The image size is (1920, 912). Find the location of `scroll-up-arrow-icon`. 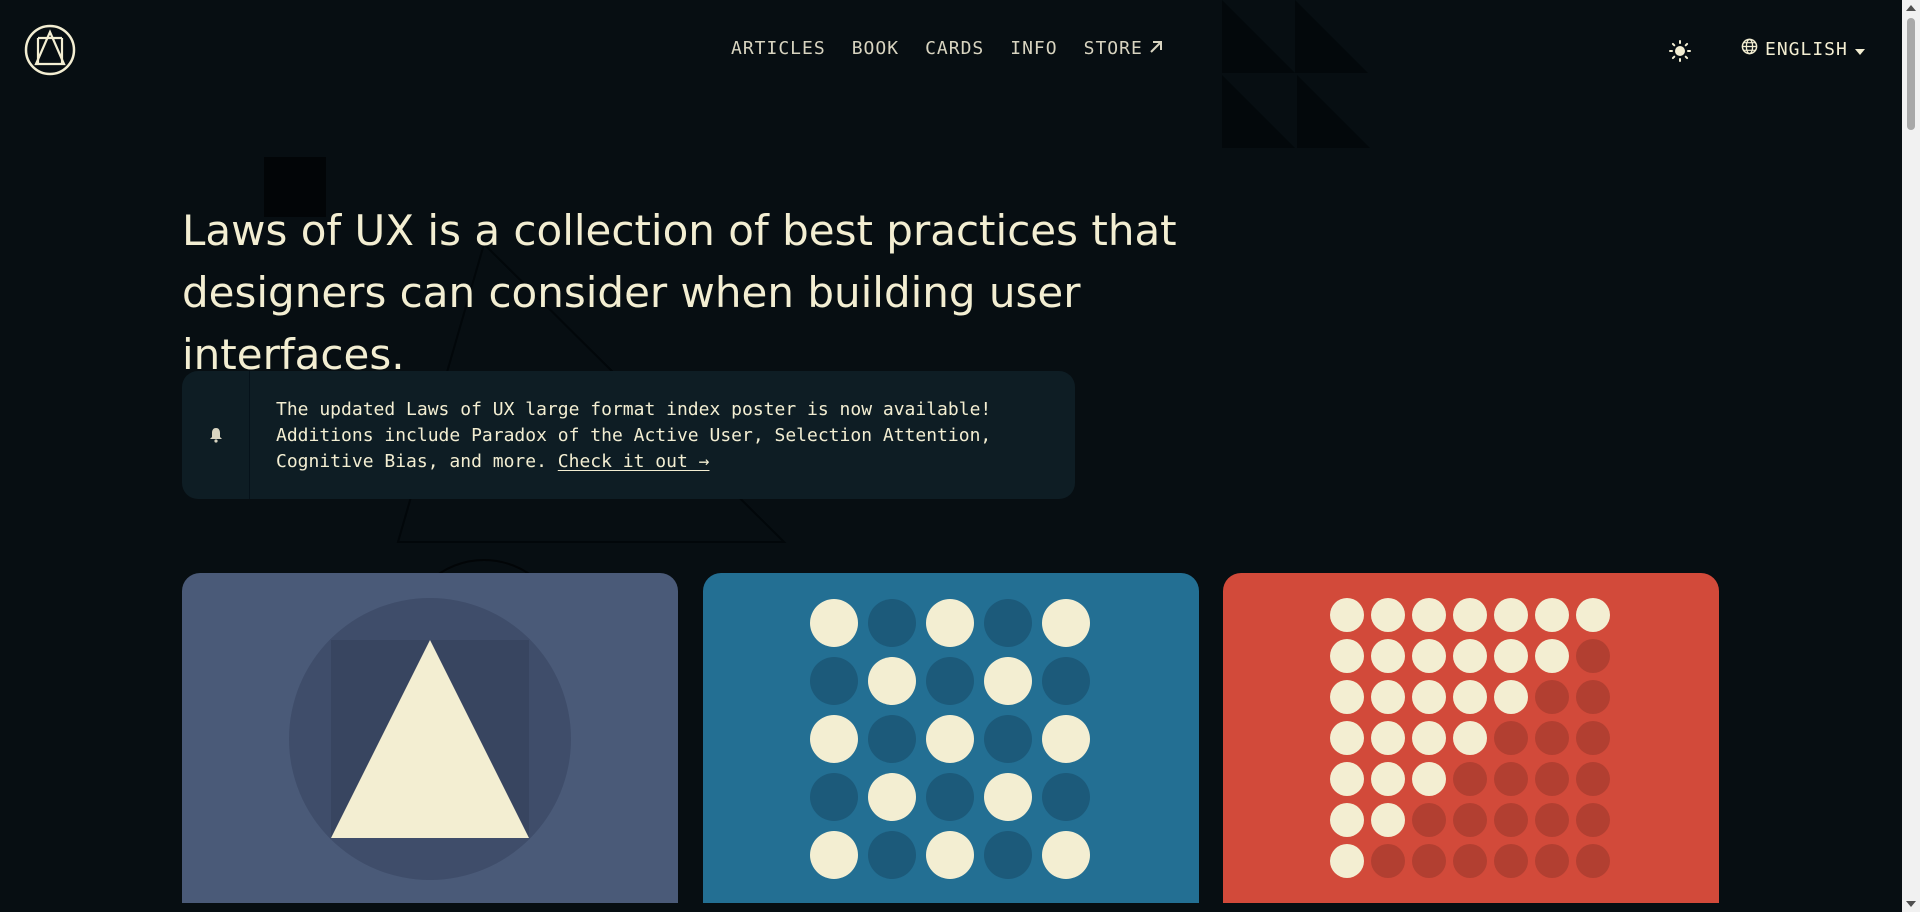

scroll-up-arrow-icon is located at coordinates (1911, 8).